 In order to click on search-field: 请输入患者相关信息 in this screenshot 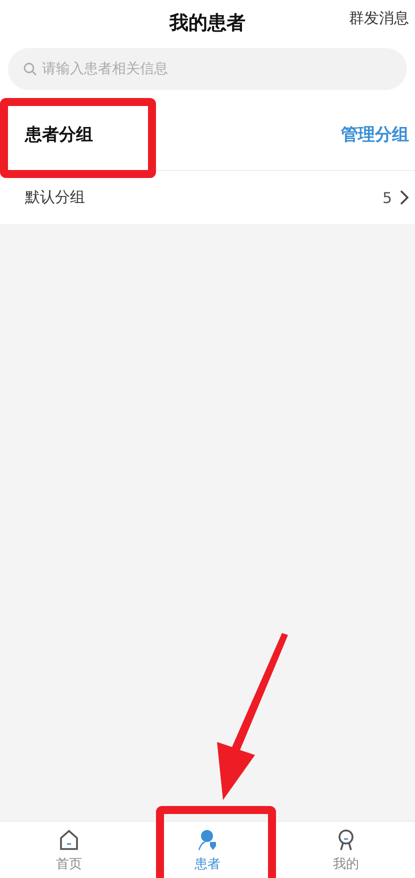, I will do `click(207, 69)`.